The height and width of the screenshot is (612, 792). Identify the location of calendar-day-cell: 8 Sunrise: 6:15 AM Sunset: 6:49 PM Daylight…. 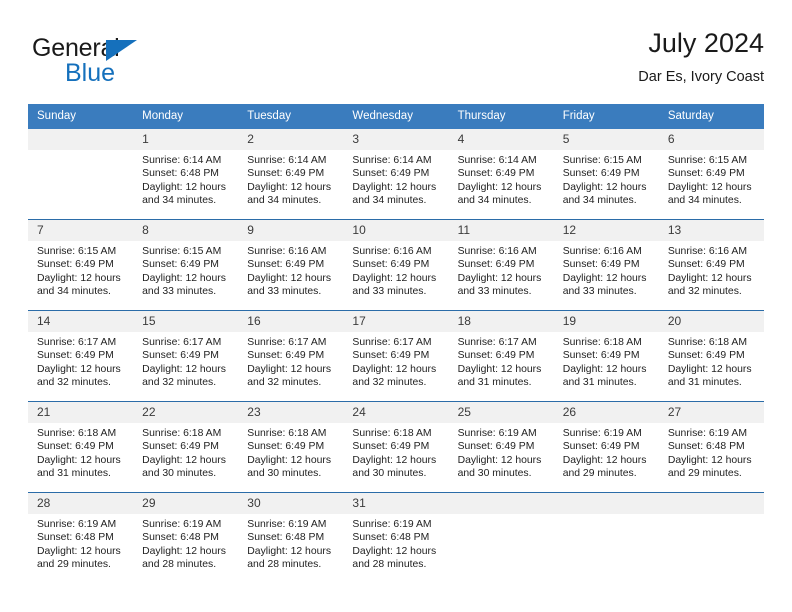
(186, 265).